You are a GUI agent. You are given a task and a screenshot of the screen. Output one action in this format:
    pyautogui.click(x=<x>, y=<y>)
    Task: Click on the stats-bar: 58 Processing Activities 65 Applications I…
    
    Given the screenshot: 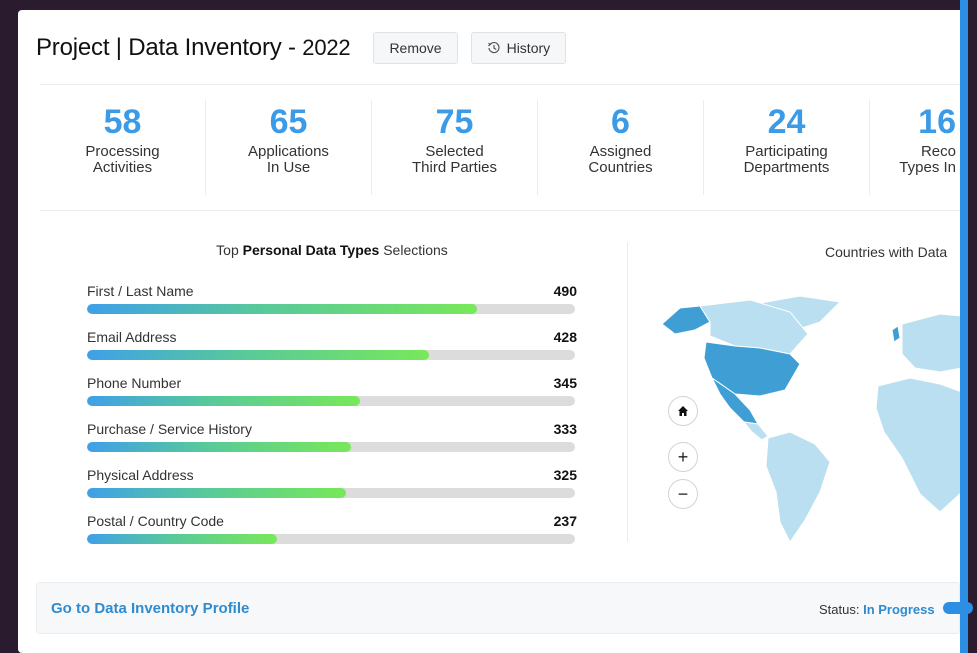 What is the action you would take?
    pyautogui.click(x=508, y=147)
    